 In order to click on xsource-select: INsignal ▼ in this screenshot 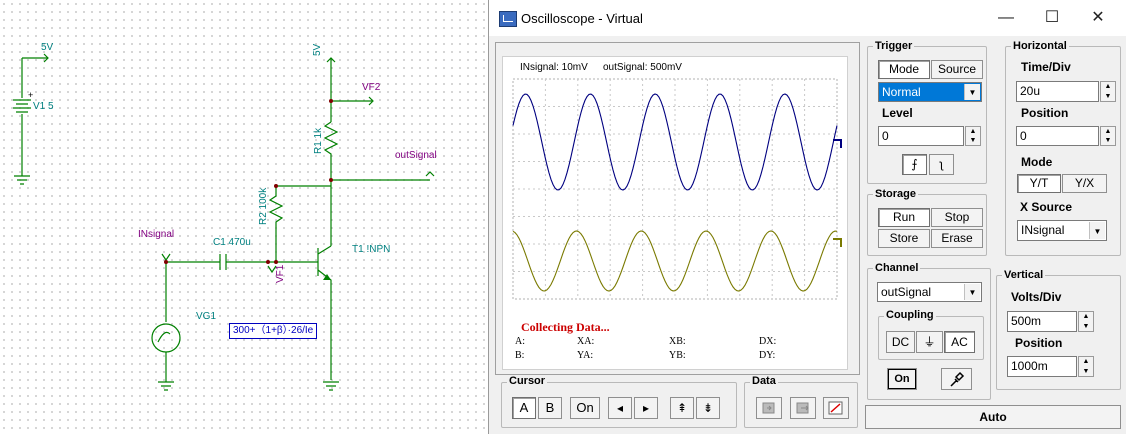, I will do `click(1062, 230)`.